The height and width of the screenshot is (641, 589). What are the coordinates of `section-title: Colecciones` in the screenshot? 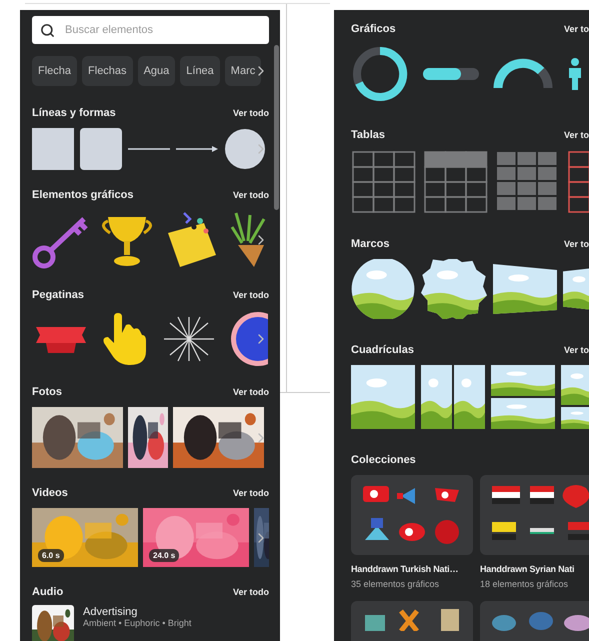 It's located at (383, 460).